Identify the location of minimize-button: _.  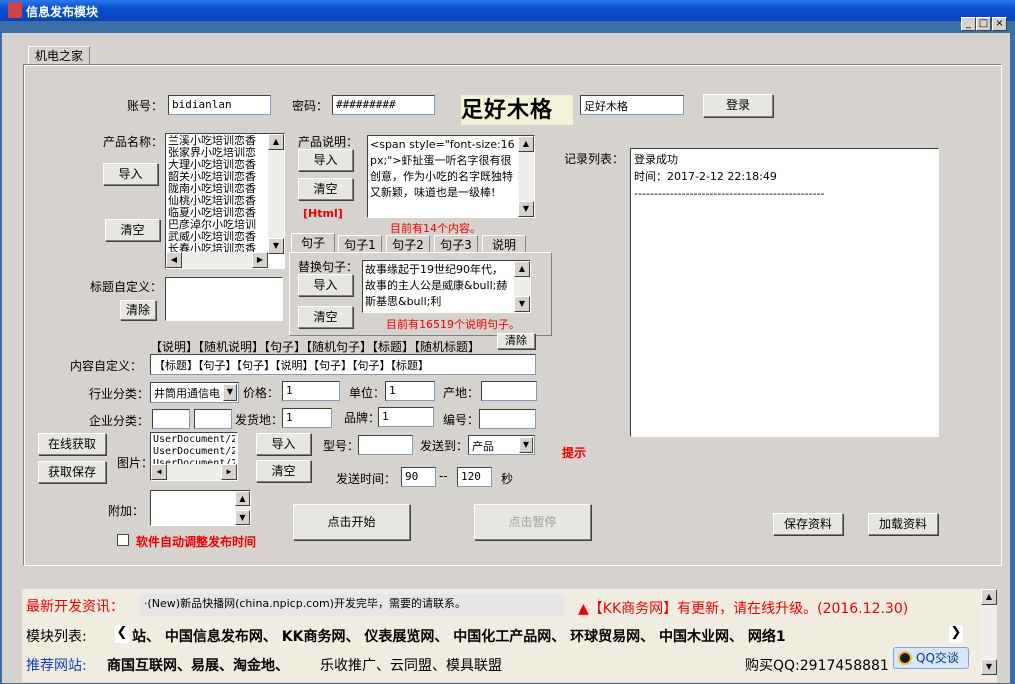
(968, 24).